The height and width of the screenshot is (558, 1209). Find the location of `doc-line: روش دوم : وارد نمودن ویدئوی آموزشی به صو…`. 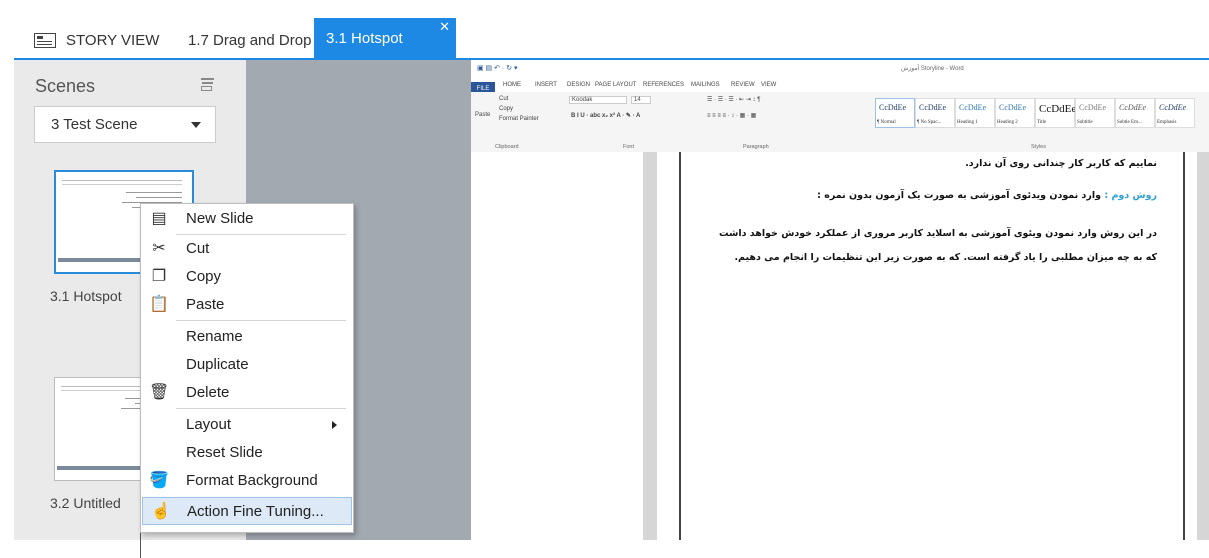

doc-line: روش دوم : وارد نمودن ویدئوی آموزشی به صو… is located at coordinates (987, 195).